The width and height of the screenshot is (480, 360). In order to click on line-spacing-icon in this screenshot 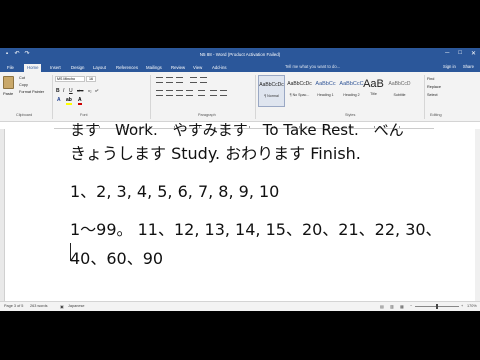, I will do `click(201, 93)`.